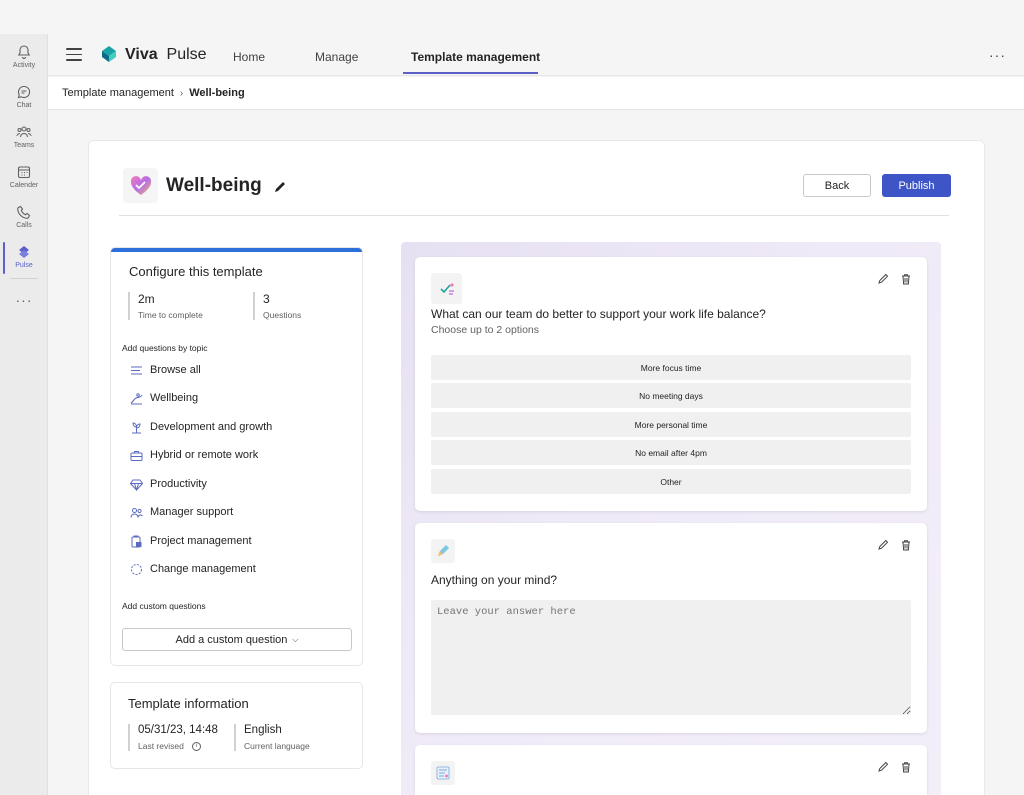 This screenshot has width=1024, height=795. Describe the element at coordinates (136, 398) in the screenshot. I see `wellbeing-icon` at that location.